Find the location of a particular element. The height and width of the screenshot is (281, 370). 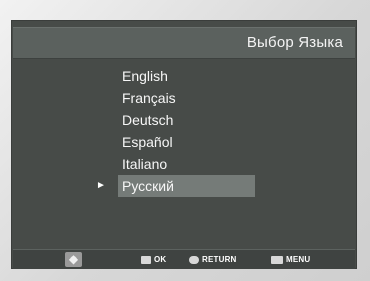

language-option-russian: Русский is located at coordinates (186, 186).